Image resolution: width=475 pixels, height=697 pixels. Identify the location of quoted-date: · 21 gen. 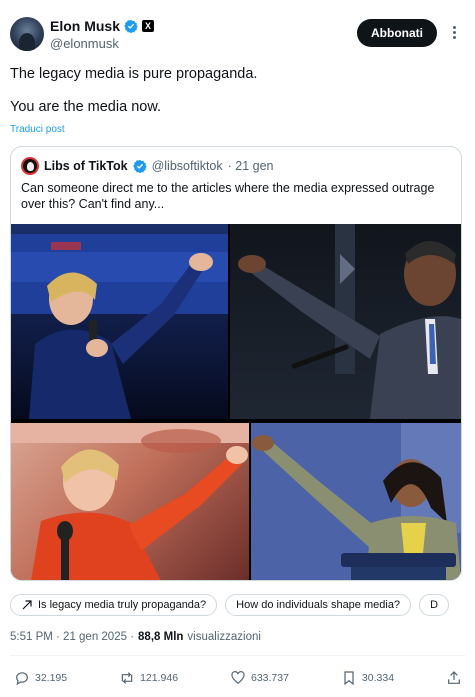
(250, 166).